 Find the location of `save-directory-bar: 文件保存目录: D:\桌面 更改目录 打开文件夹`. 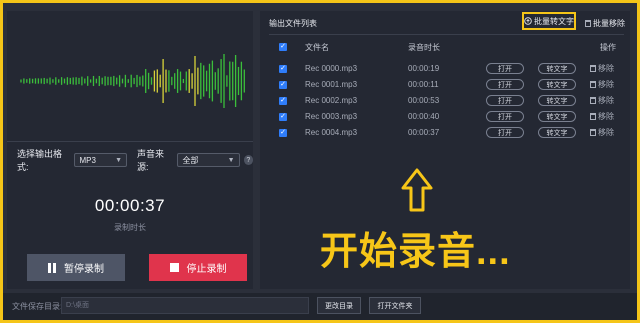

save-directory-bar: 文件保存目录: D:\桌面 更改目录 打开文件夹 is located at coordinates (320, 306).